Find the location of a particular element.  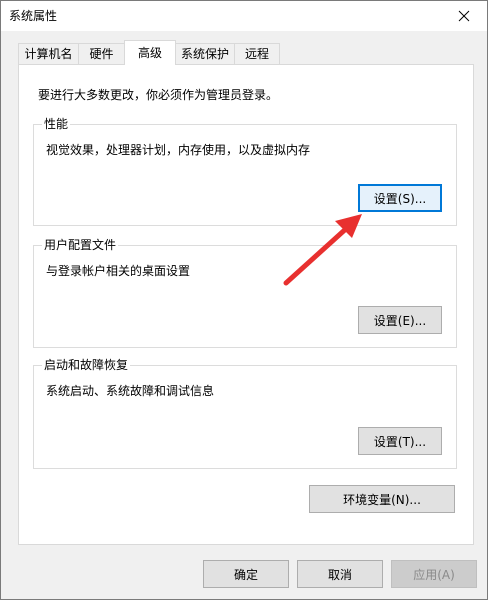

ok-button: 确定 is located at coordinates (246, 574).